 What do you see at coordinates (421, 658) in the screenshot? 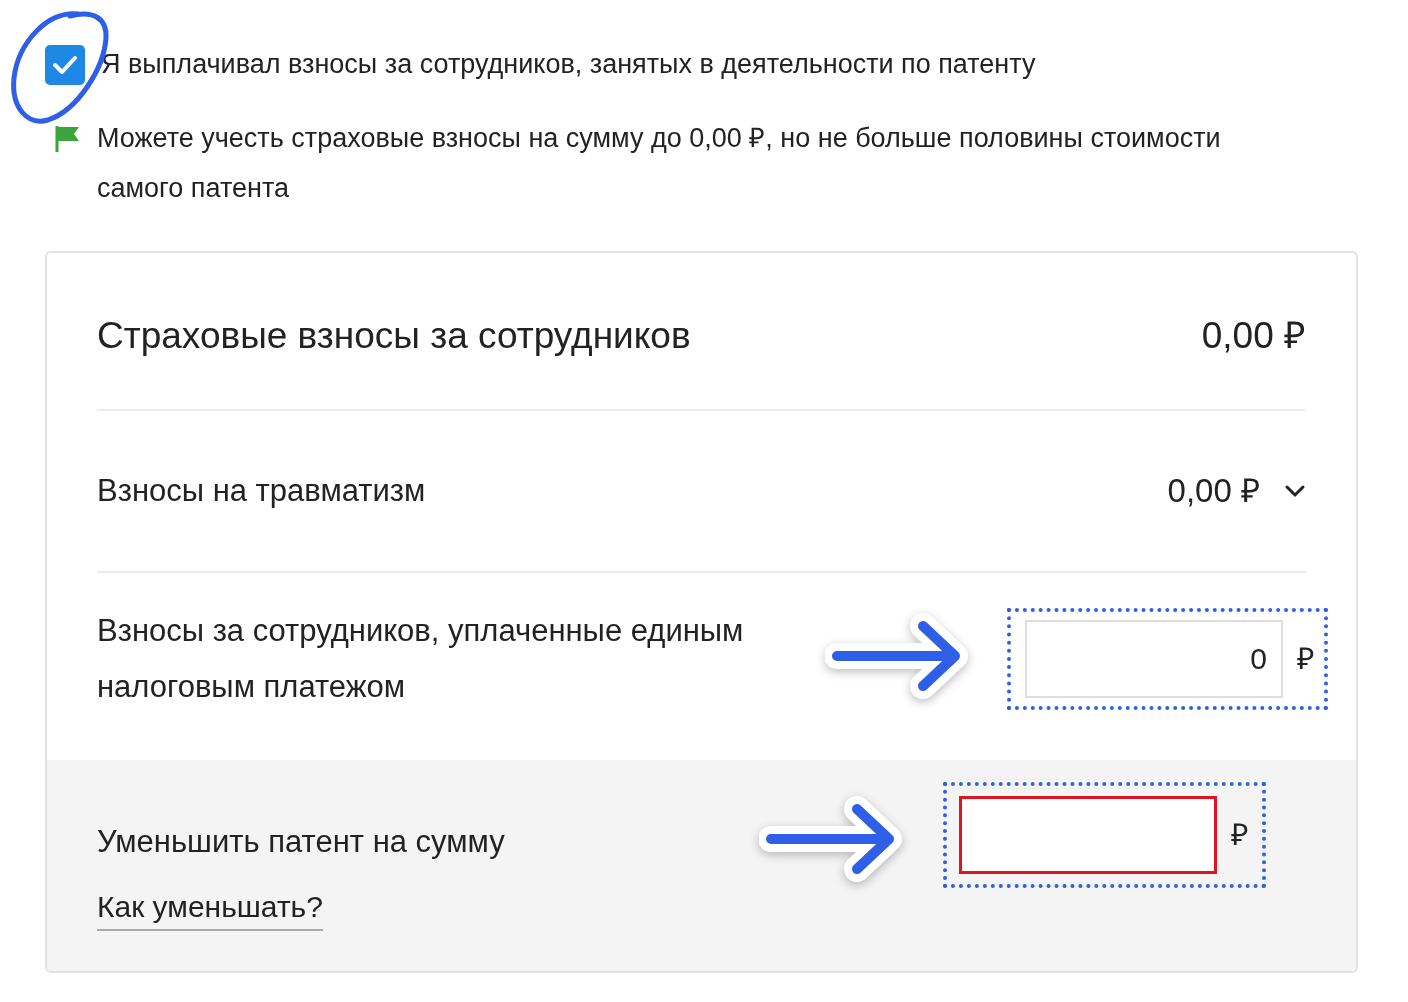
I see `row-label: Взносы за сотрудников, уплаченные единым налоговым платежом` at bounding box center [421, 658].